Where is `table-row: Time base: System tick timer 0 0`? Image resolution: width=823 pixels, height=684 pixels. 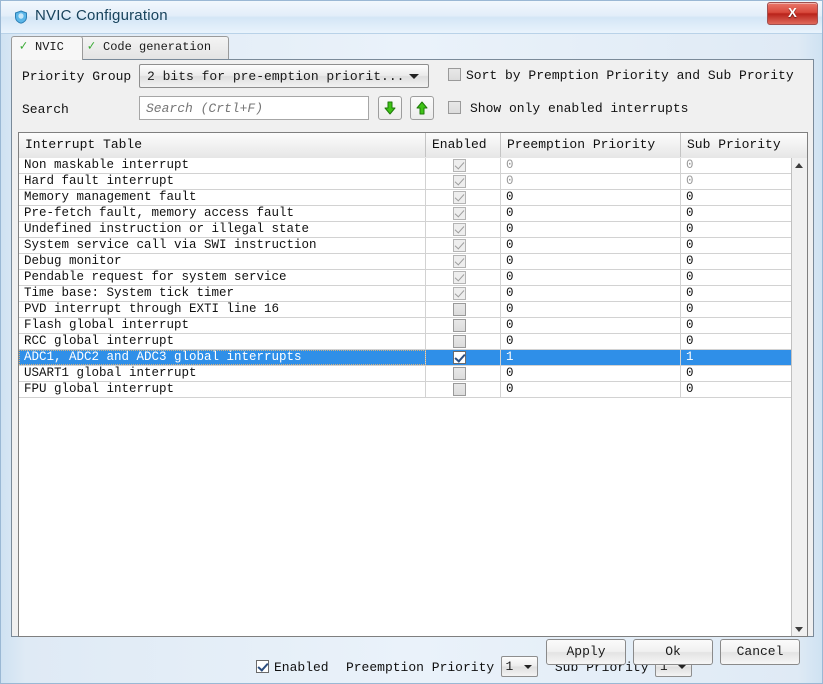 table-row: Time base: System tick timer 0 0 is located at coordinates (405, 294).